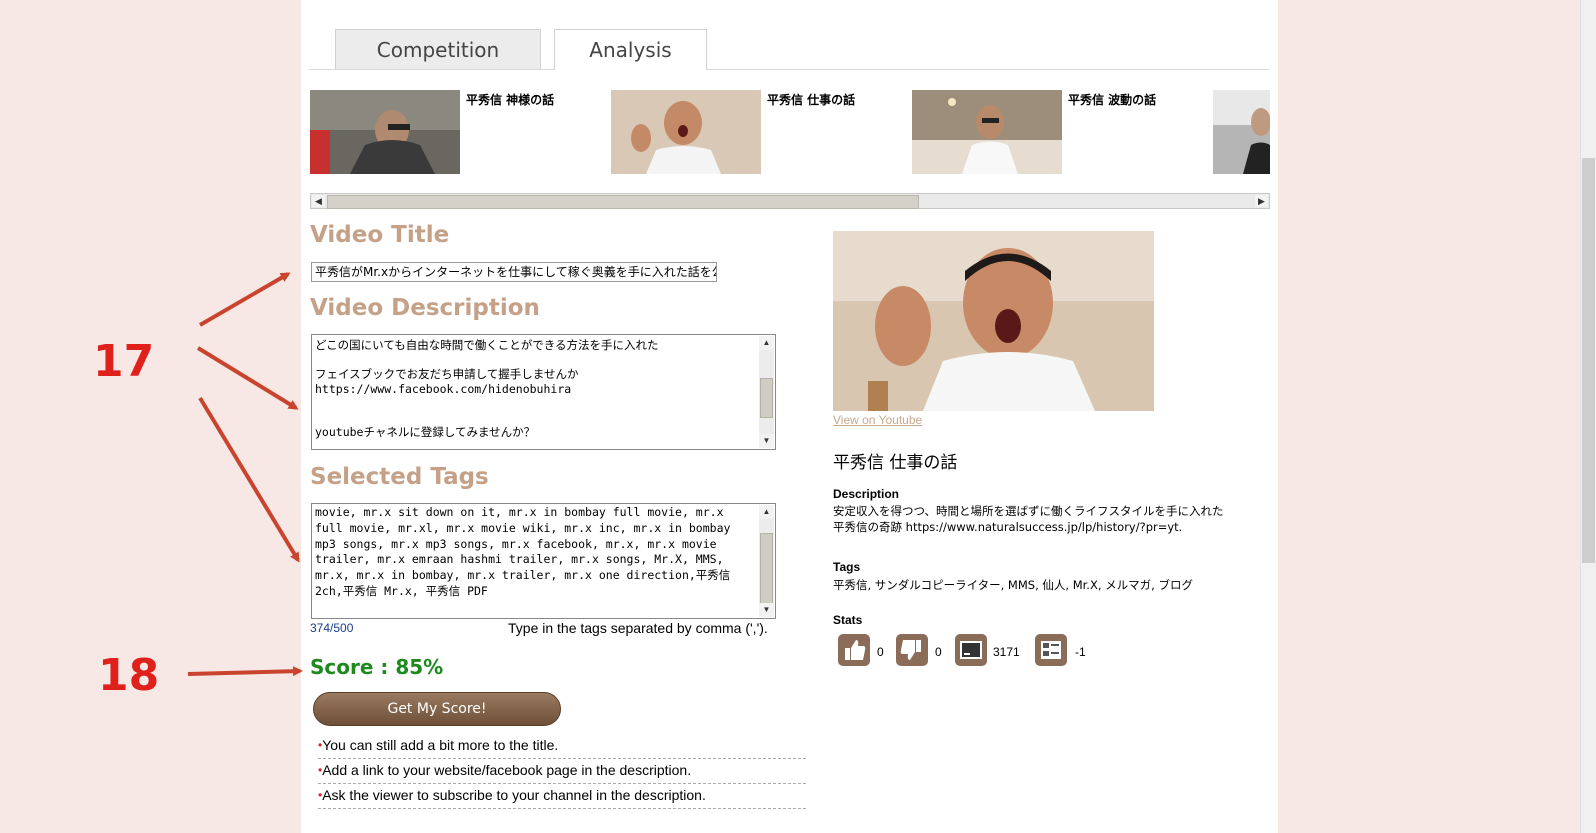  What do you see at coordinates (399, 477) in the screenshot?
I see `selected-tags-heading: Selected Tags` at bounding box center [399, 477].